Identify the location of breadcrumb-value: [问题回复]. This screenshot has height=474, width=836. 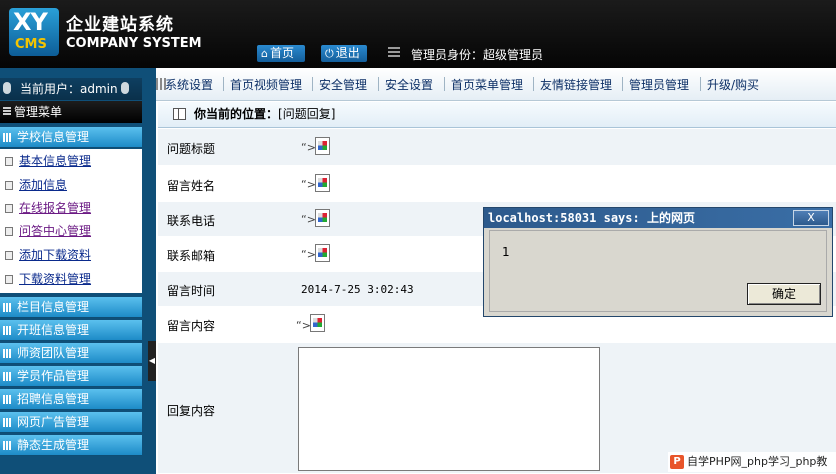
(307, 114).